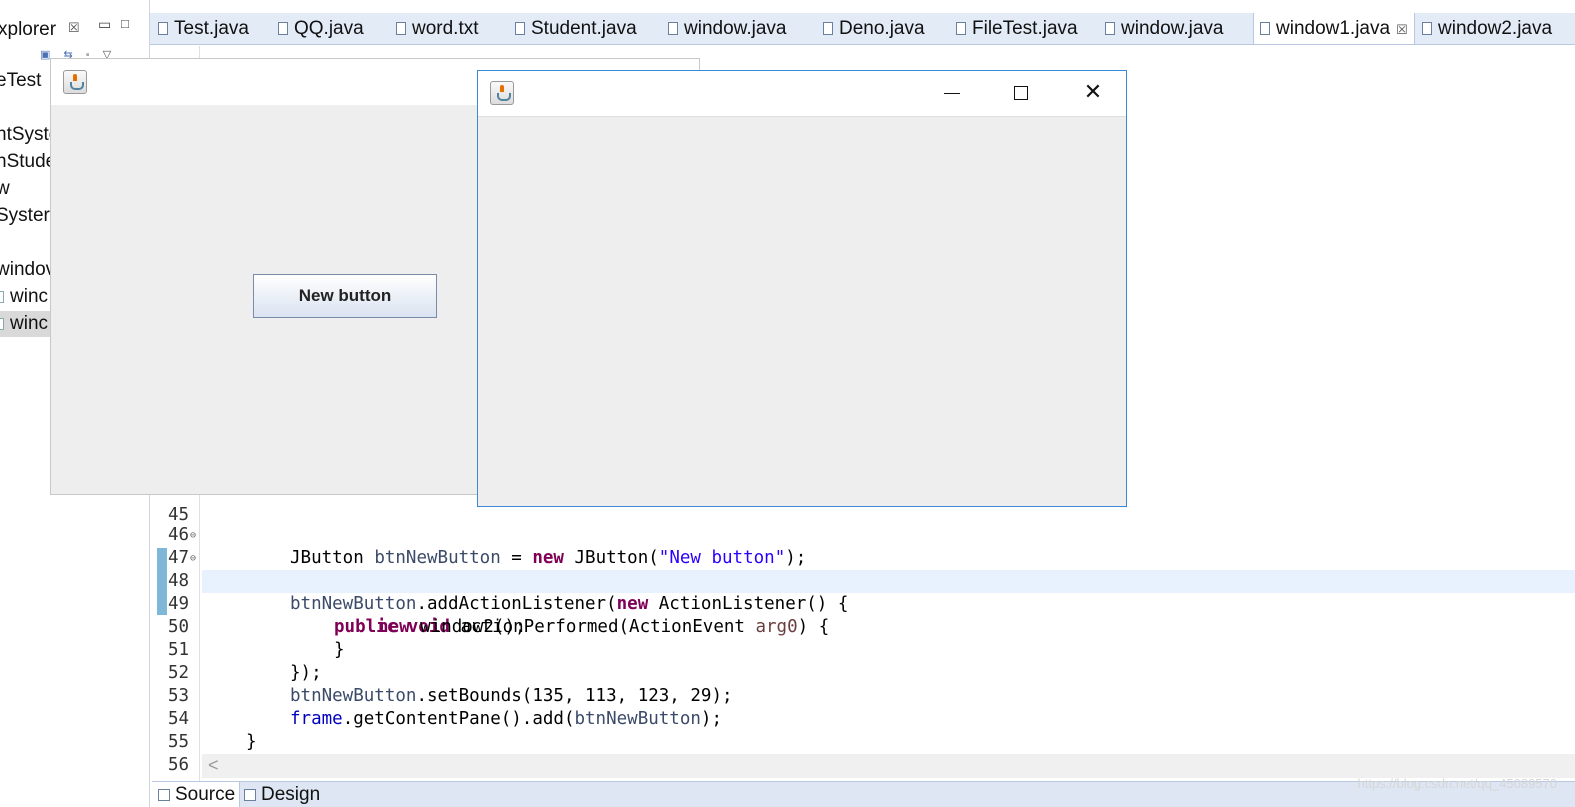  Describe the element at coordinates (5, 189) in the screenshot. I see `tree-item: w` at that location.